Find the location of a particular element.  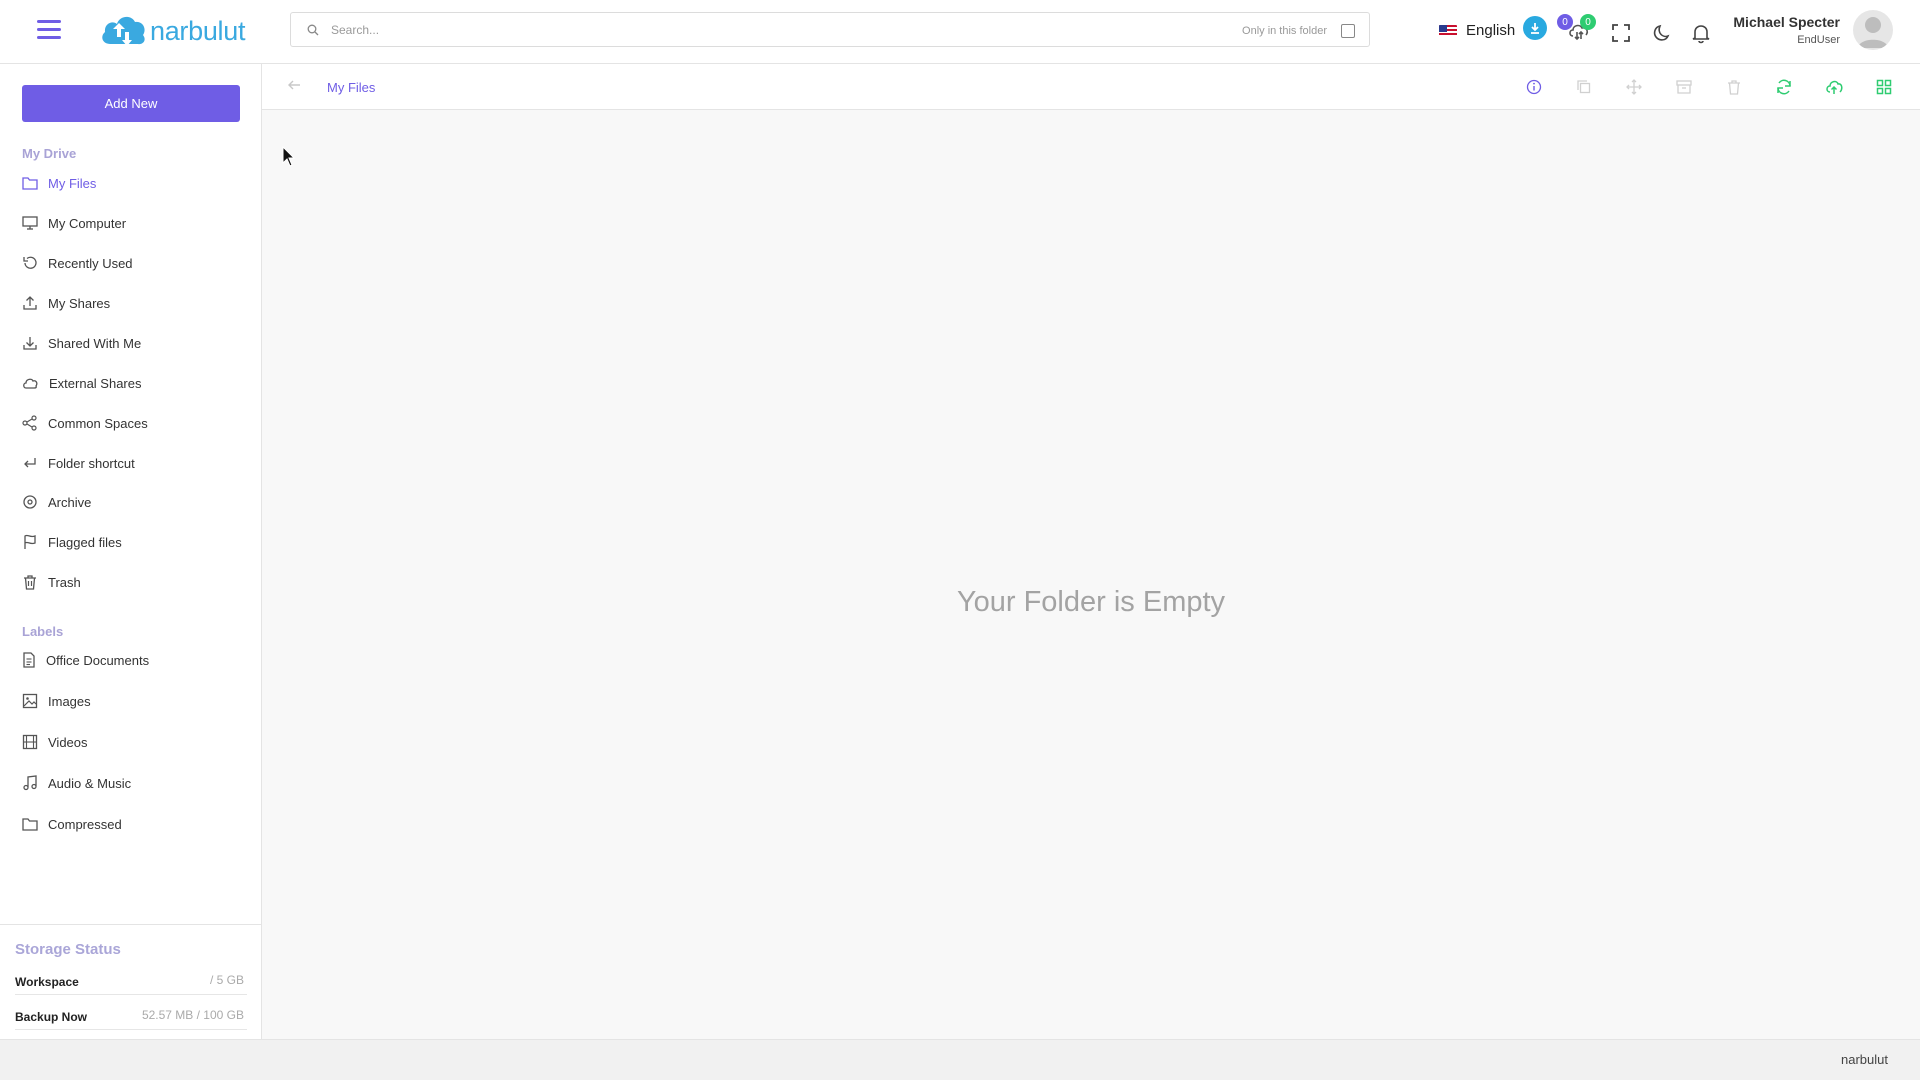

document-icon is located at coordinates (29, 660).